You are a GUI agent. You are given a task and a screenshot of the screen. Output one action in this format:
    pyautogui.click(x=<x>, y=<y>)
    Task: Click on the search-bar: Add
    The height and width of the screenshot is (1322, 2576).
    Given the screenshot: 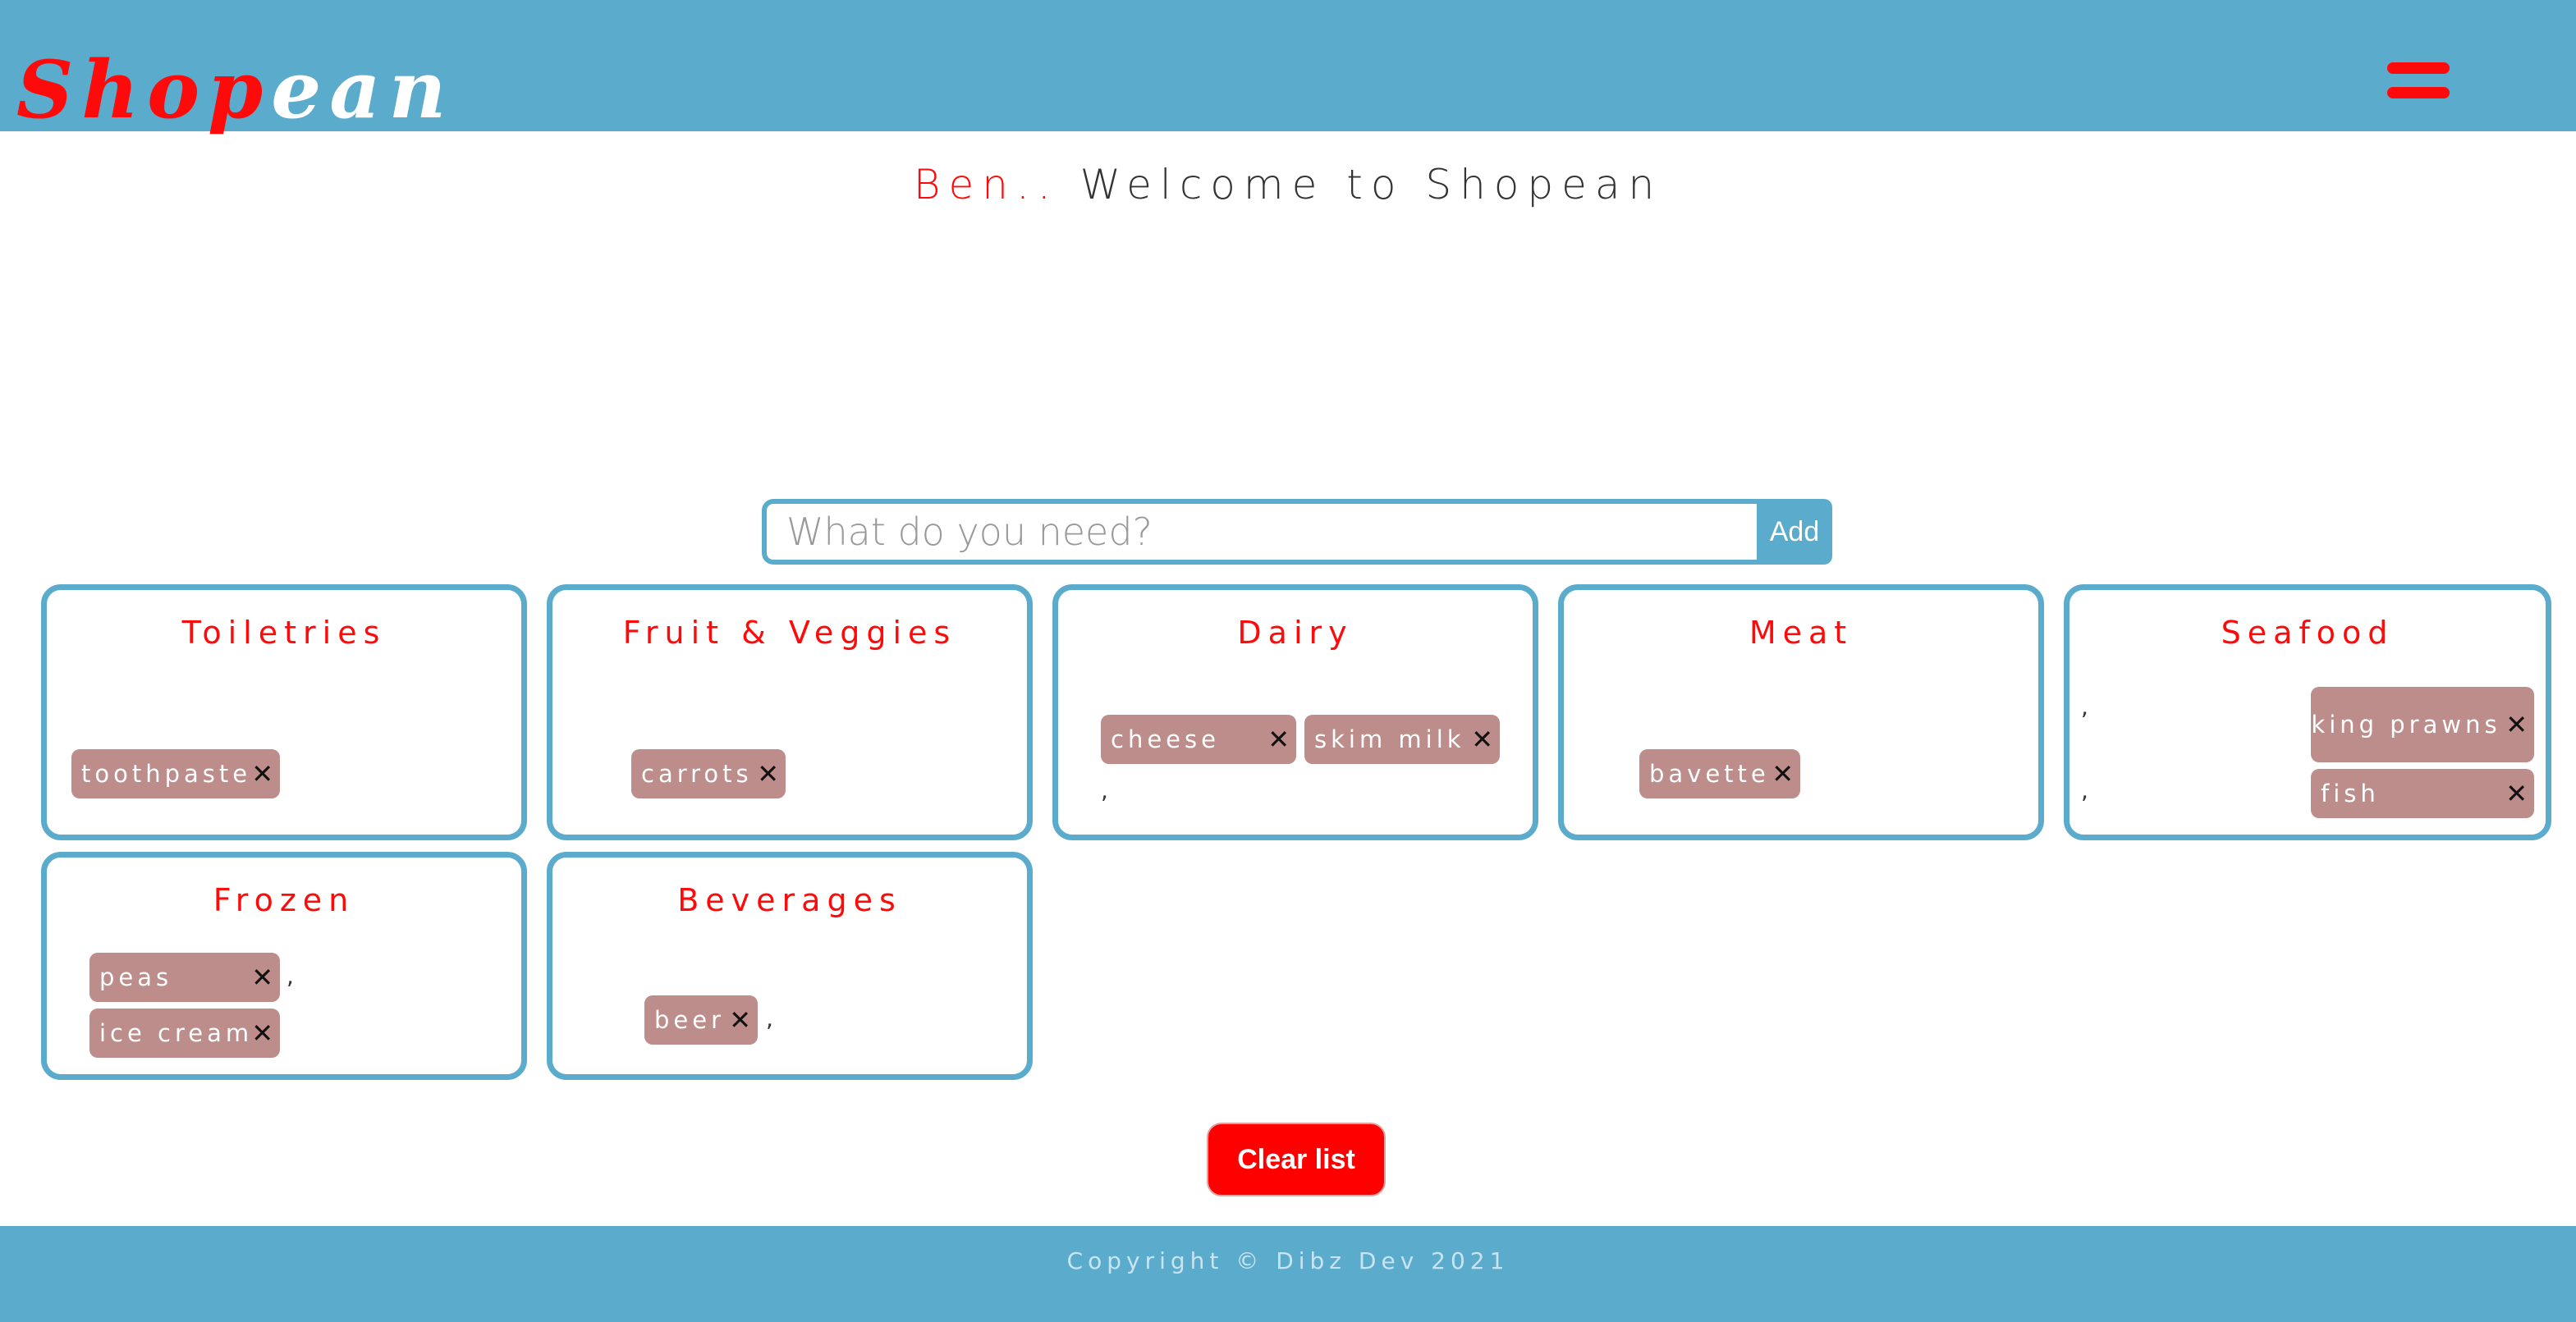 What is the action you would take?
    pyautogui.click(x=1297, y=532)
    